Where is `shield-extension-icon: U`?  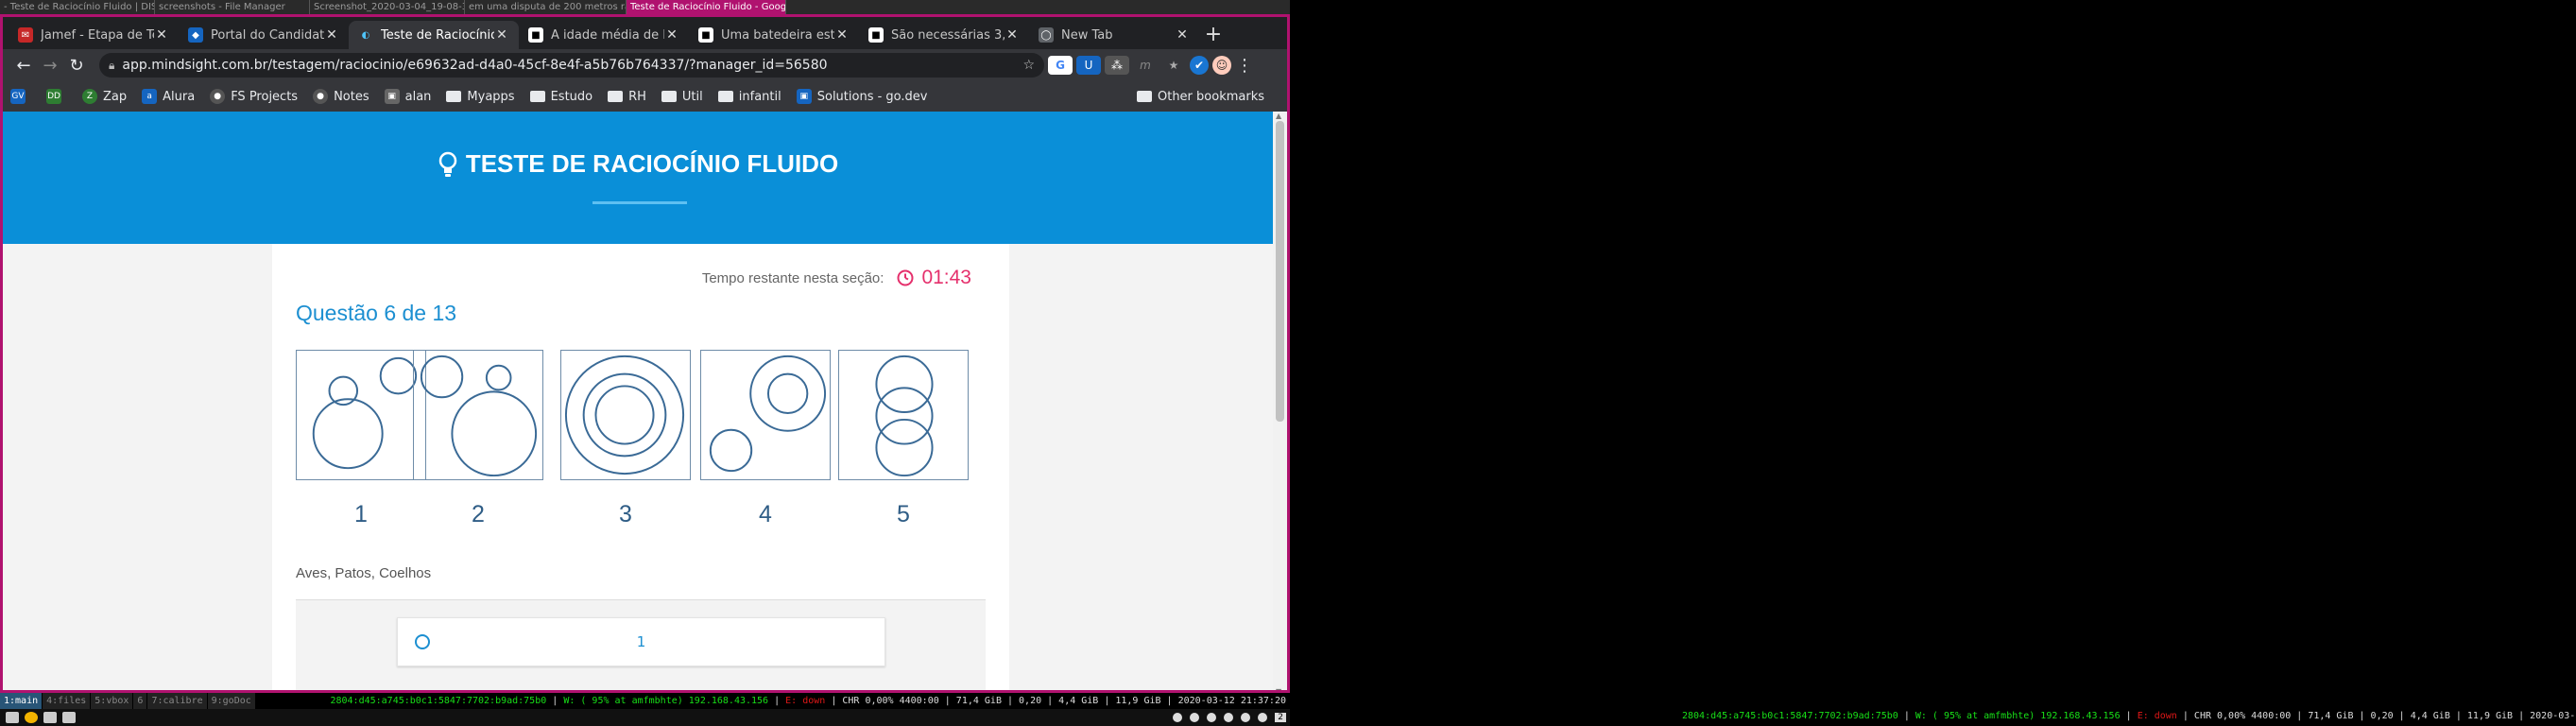 shield-extension-icon: U is located at coordinates (1088, 65).